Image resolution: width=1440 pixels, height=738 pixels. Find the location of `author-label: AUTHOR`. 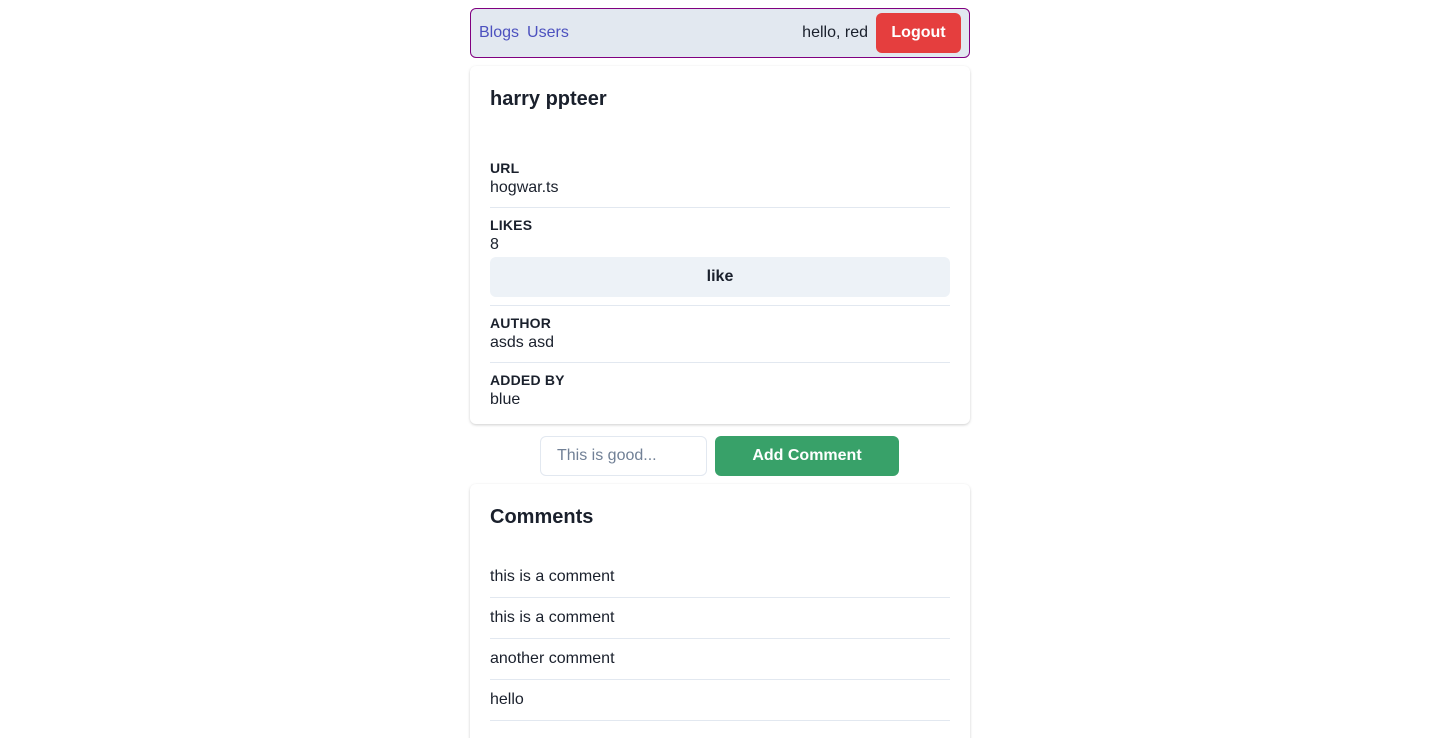

author-label: AUTHOR is located at coordinates (521, 323).